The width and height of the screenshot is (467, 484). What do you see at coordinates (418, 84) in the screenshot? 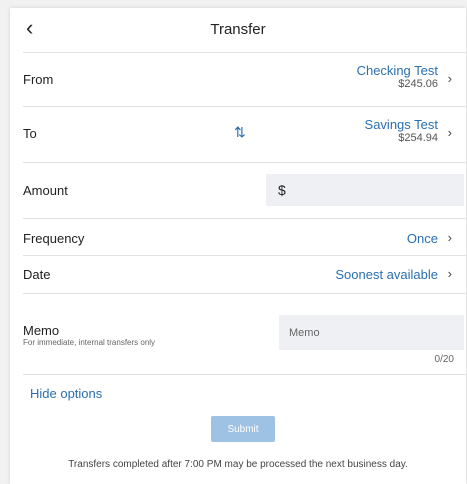
I see `from-account-balance: $245.06` at bounding box center [418, 84].